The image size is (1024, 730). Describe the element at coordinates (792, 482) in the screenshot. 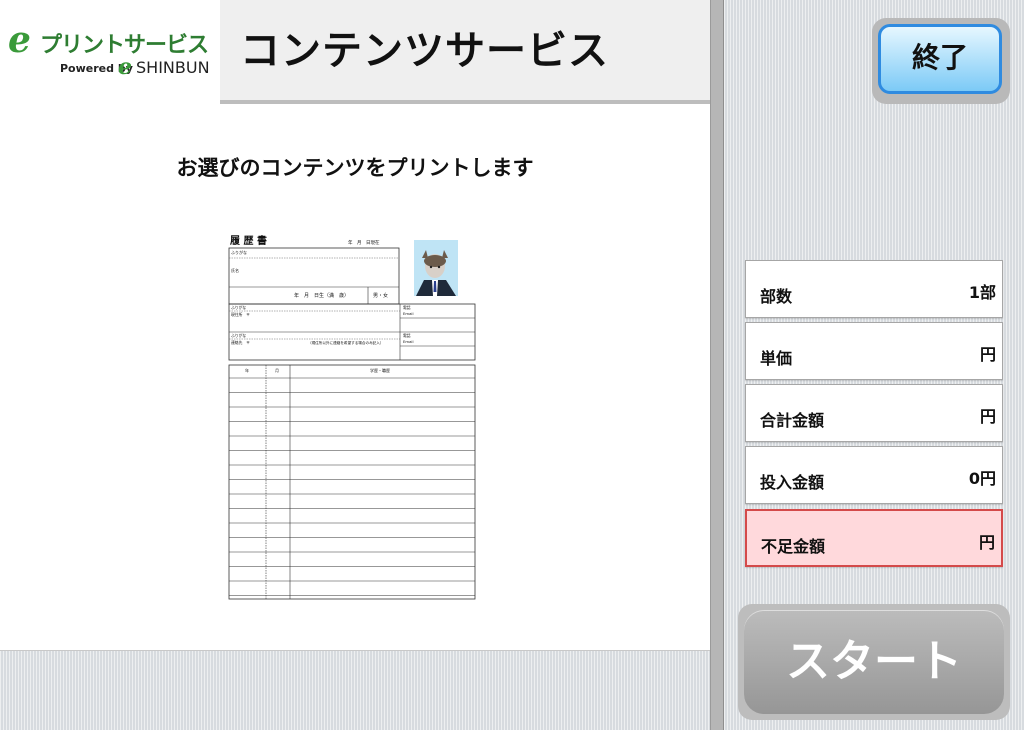

I see `inserted-amount-label: 投入金額` at that location.